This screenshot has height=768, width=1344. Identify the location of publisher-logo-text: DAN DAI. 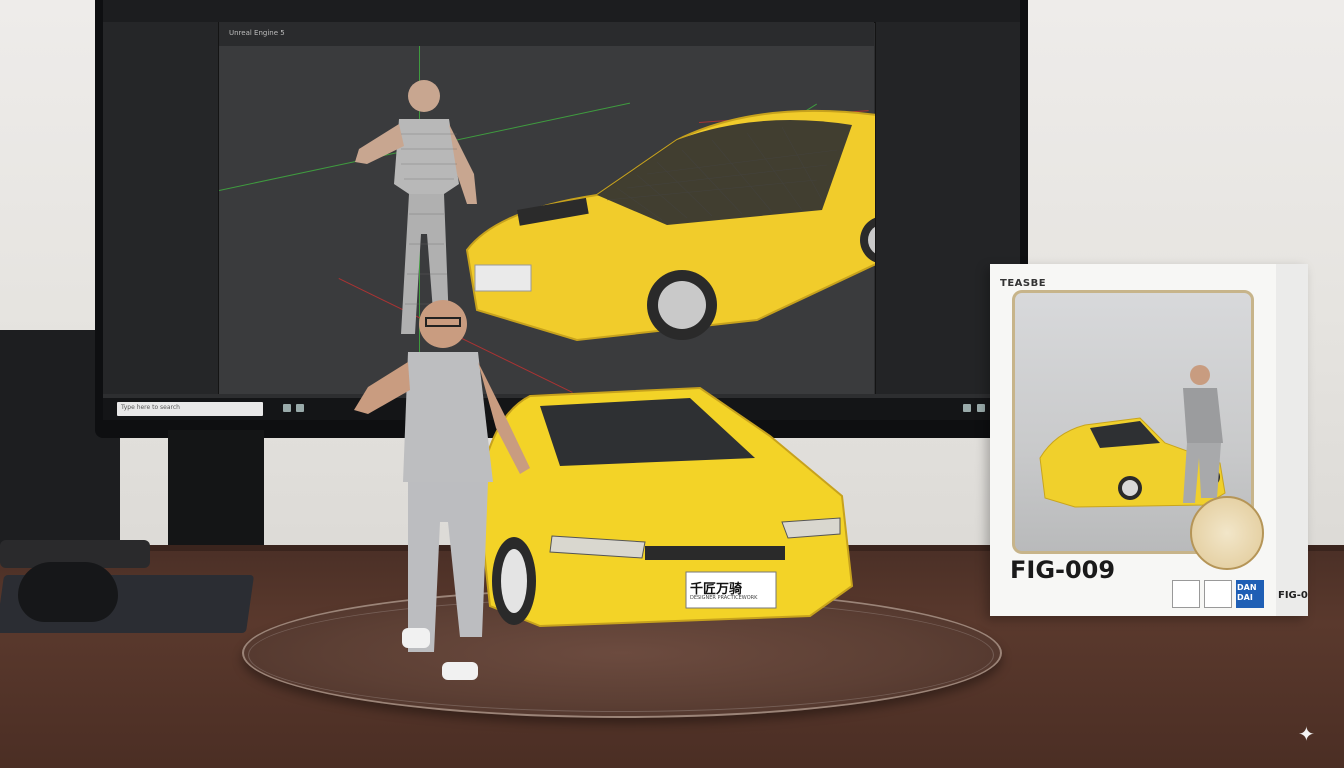
(1247, 592).